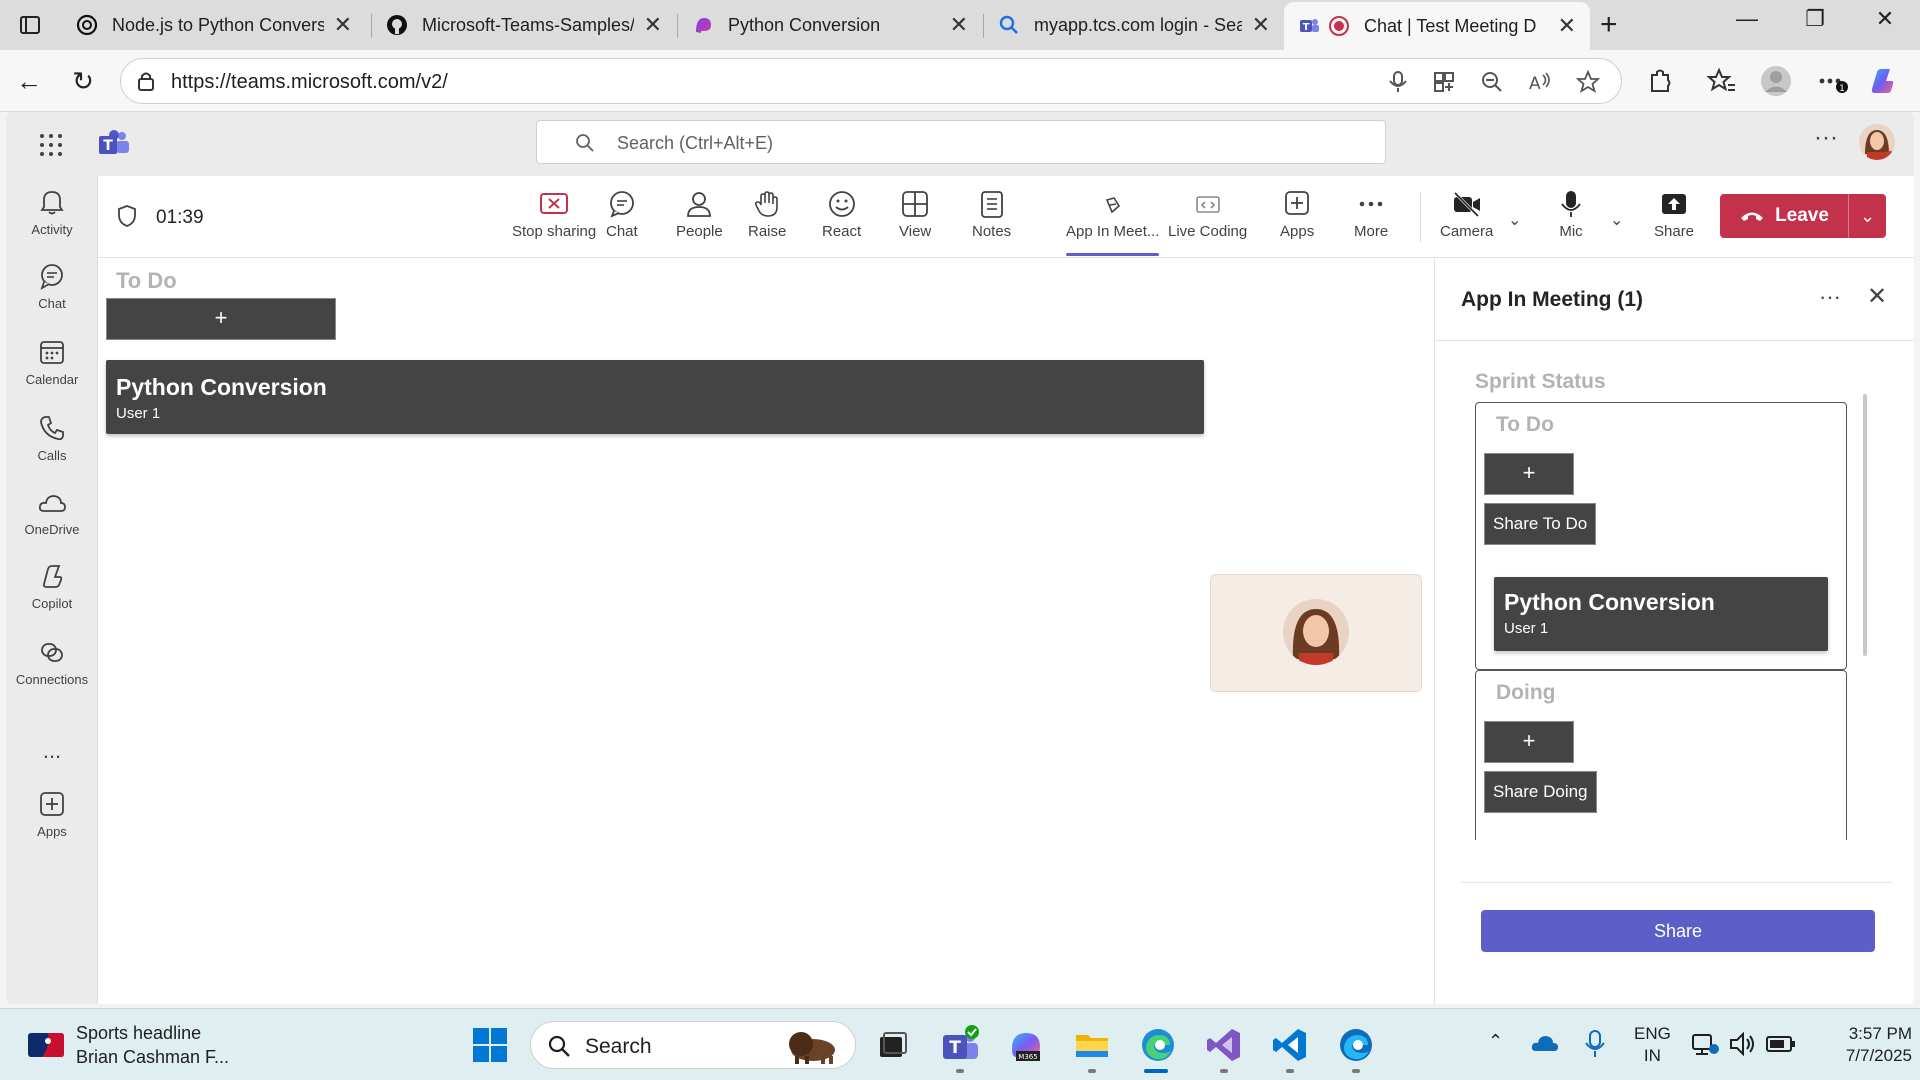  Describe the element at coordinates (830, 25) in the screenshot. I see `browser-tab: Python Conversion ✕` at that location.